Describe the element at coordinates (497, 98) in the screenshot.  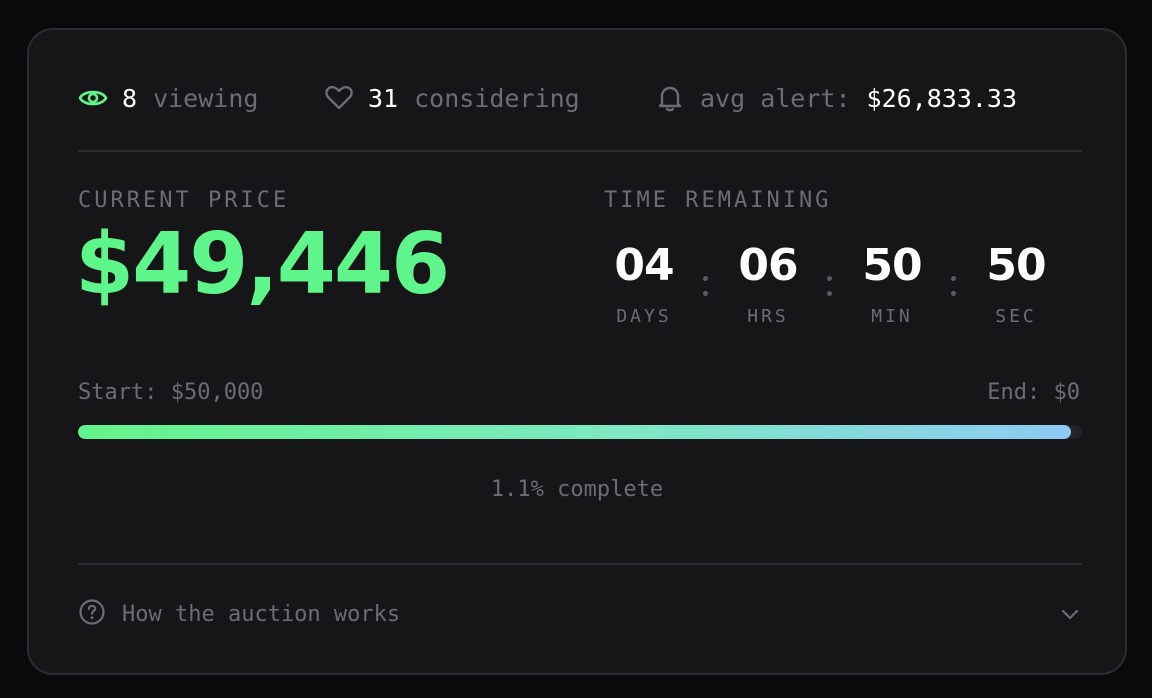
I see `considering-label: considering` at that location.